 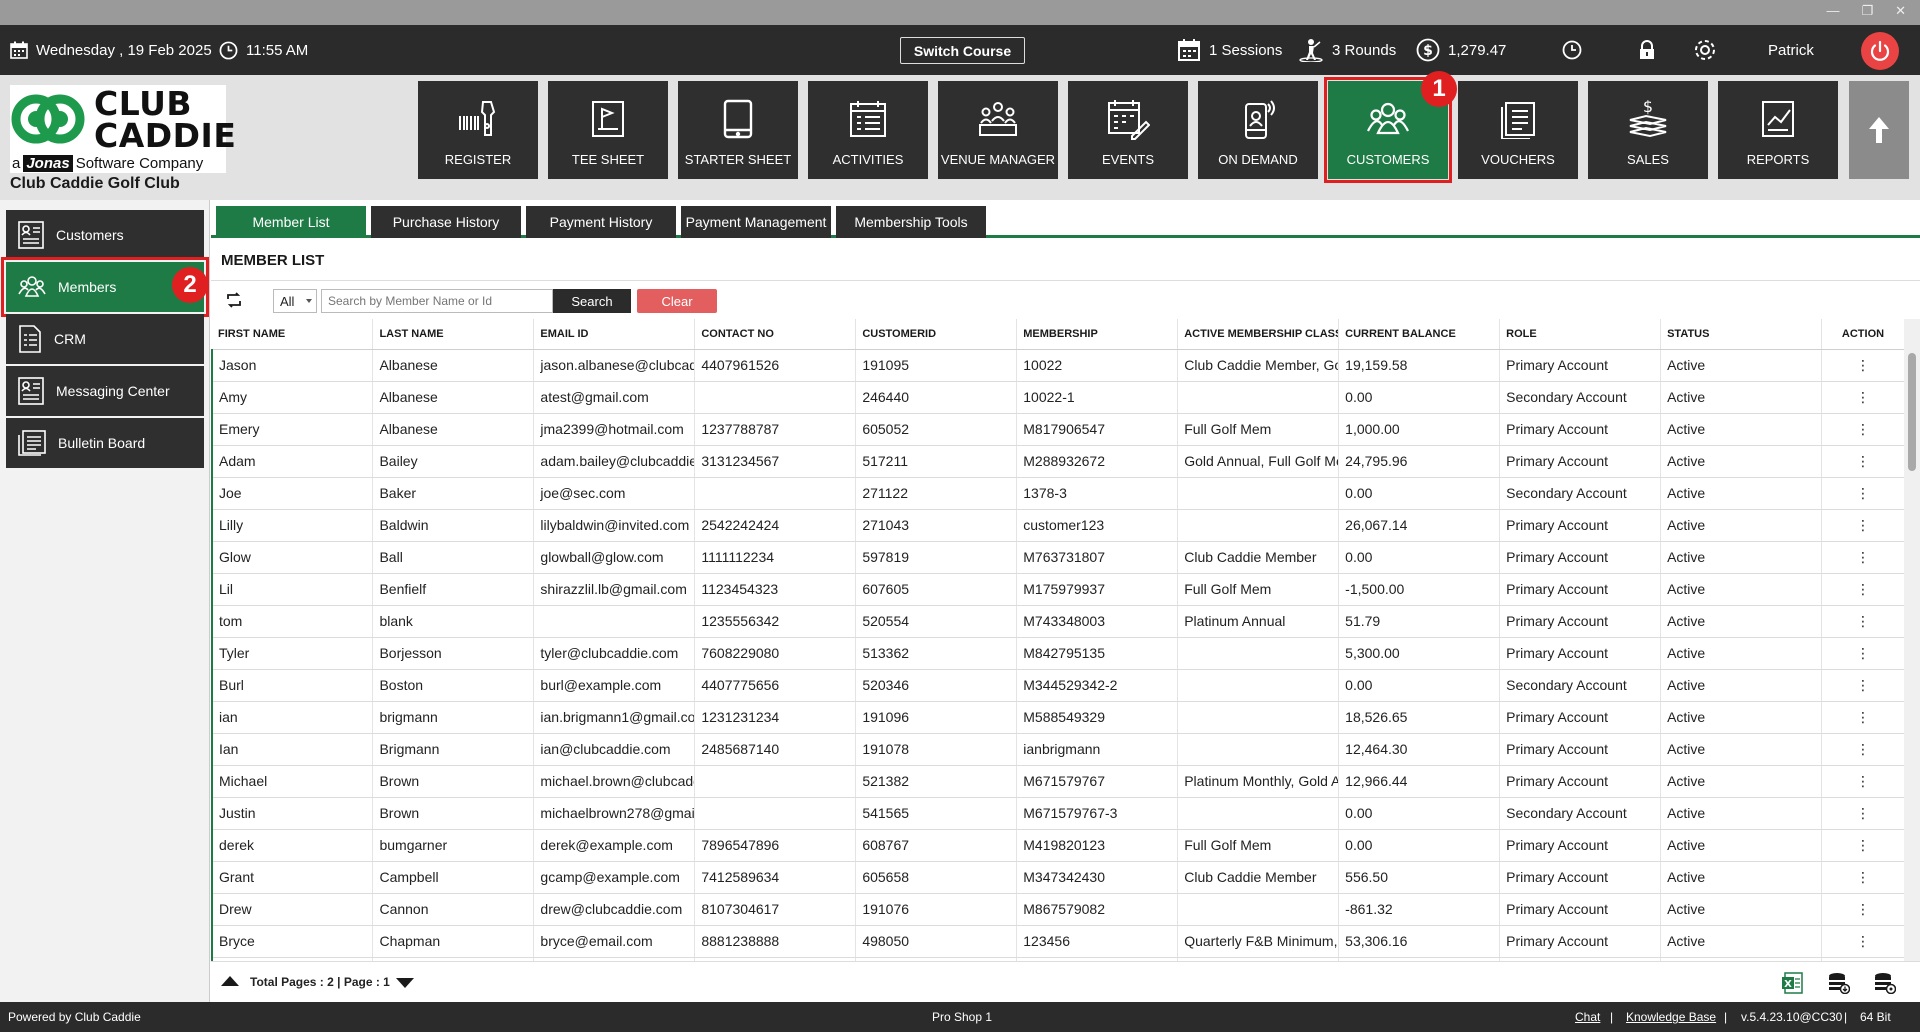 I want to click on module-activities: ACTIVITIES, so click(x=868, y=130).